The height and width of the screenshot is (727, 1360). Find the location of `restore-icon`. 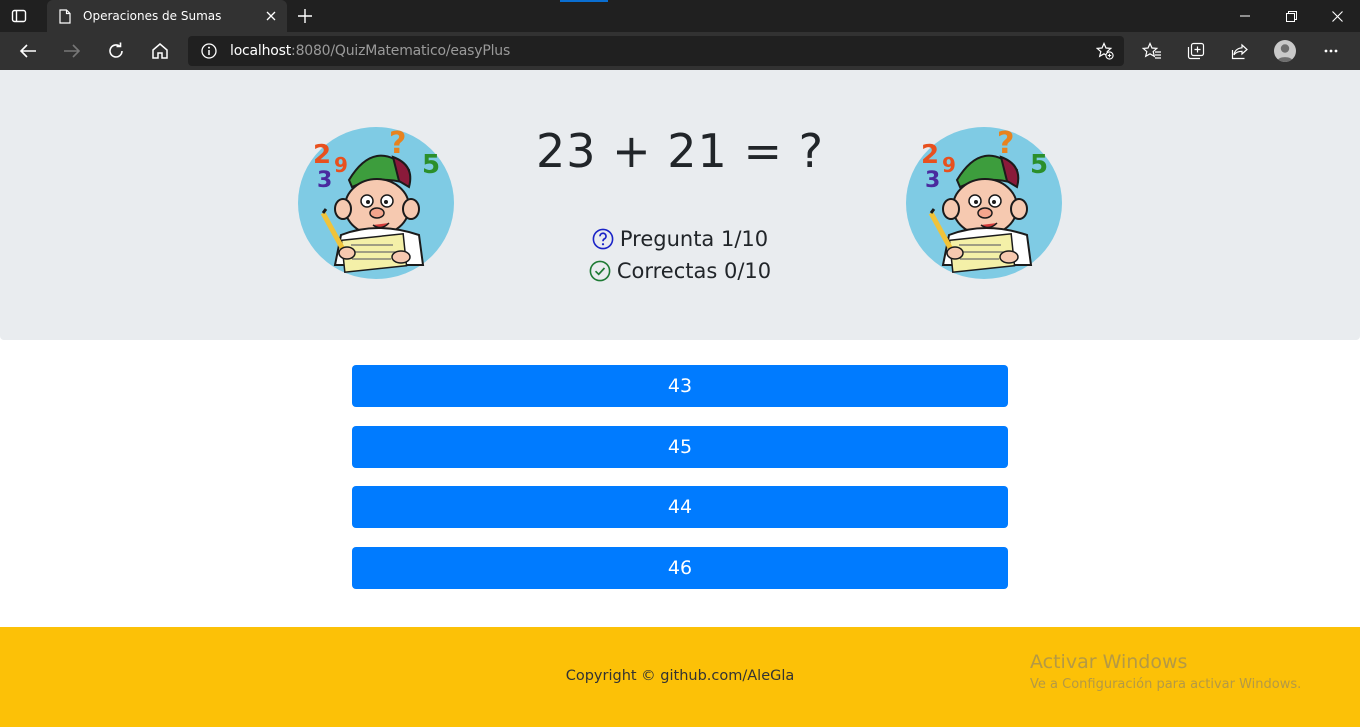

restore-icon is located at coordinates (1291, 16).